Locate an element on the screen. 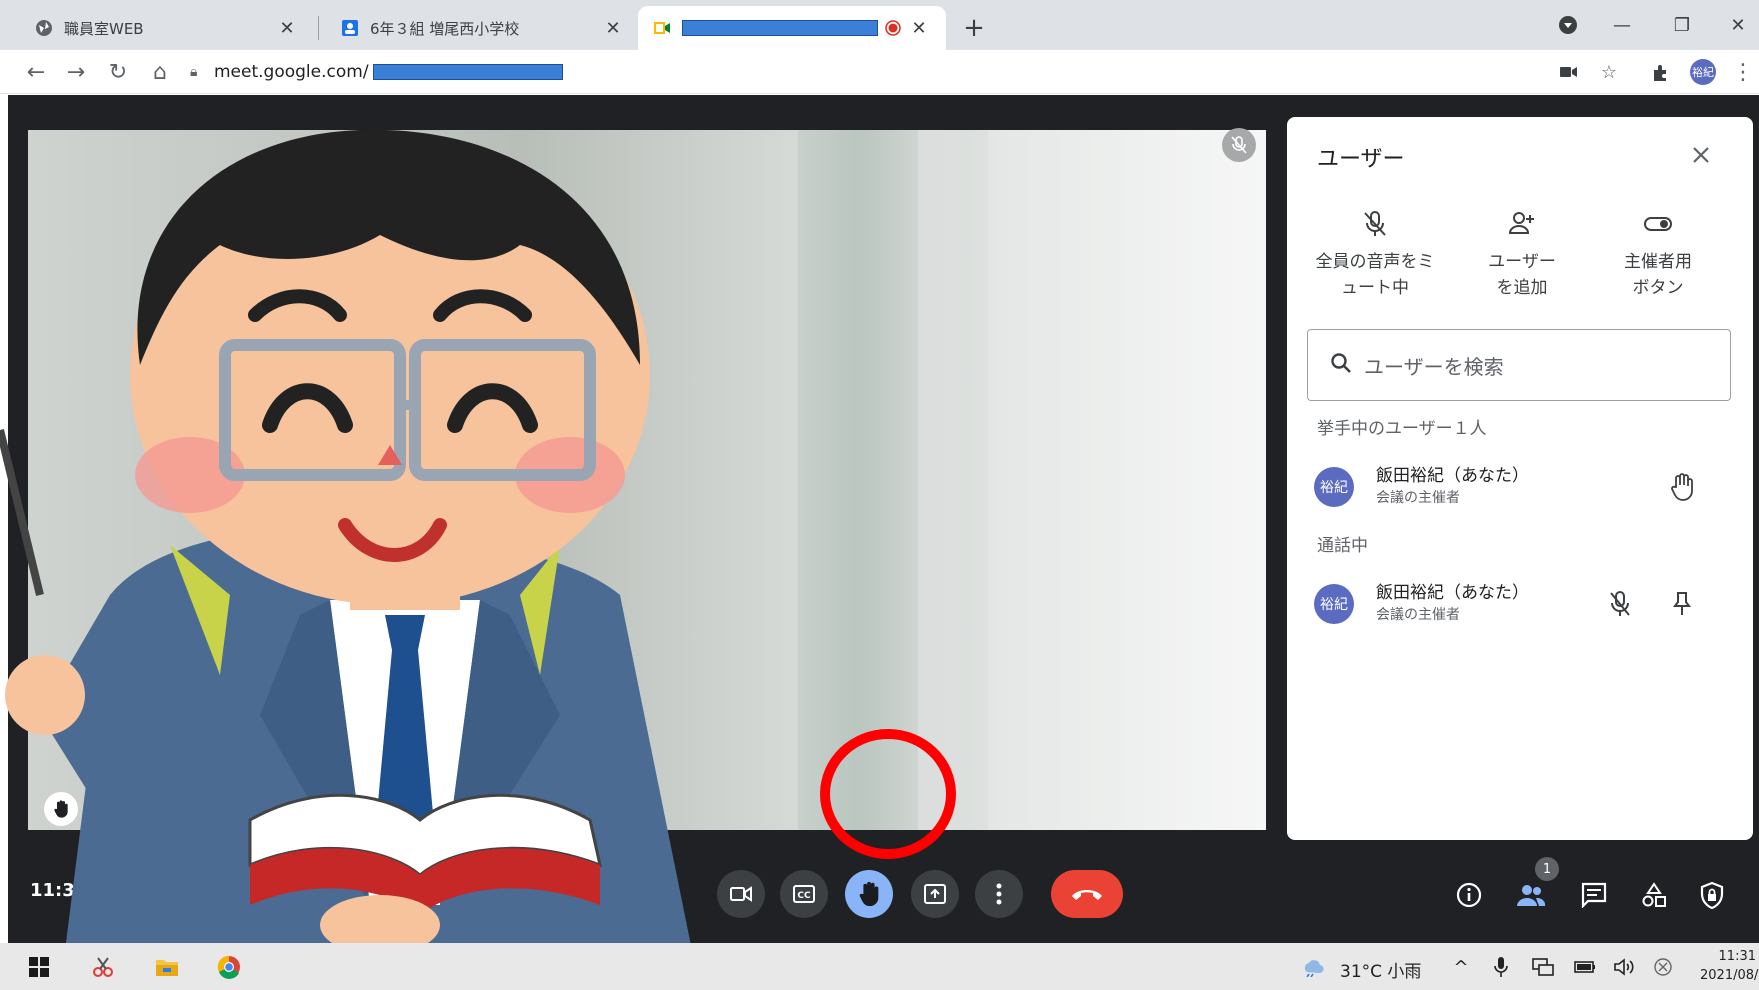 This screenshot has height=990, width=1759. tab-classroom: 6年３組 増尾西小学校 ✕ is located at coordinates (482, 28).